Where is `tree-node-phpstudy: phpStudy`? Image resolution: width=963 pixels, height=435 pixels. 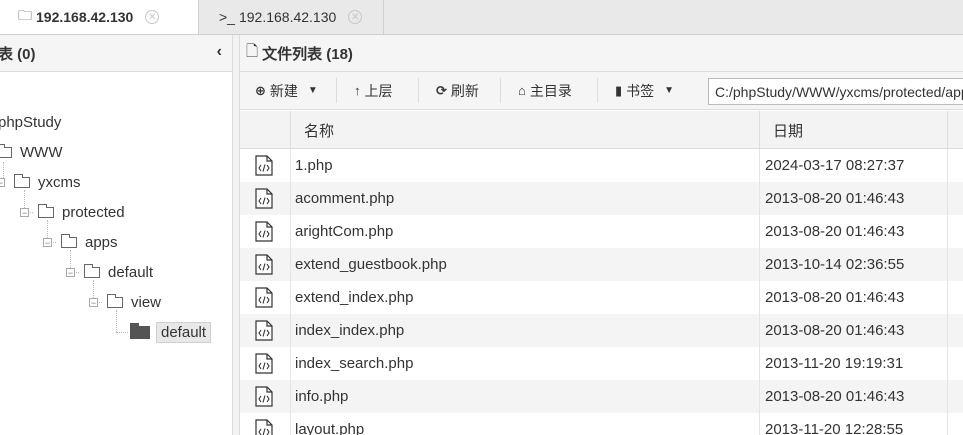 tree-node-phpstudy: phpStudy is located at coordinates (30, 122).